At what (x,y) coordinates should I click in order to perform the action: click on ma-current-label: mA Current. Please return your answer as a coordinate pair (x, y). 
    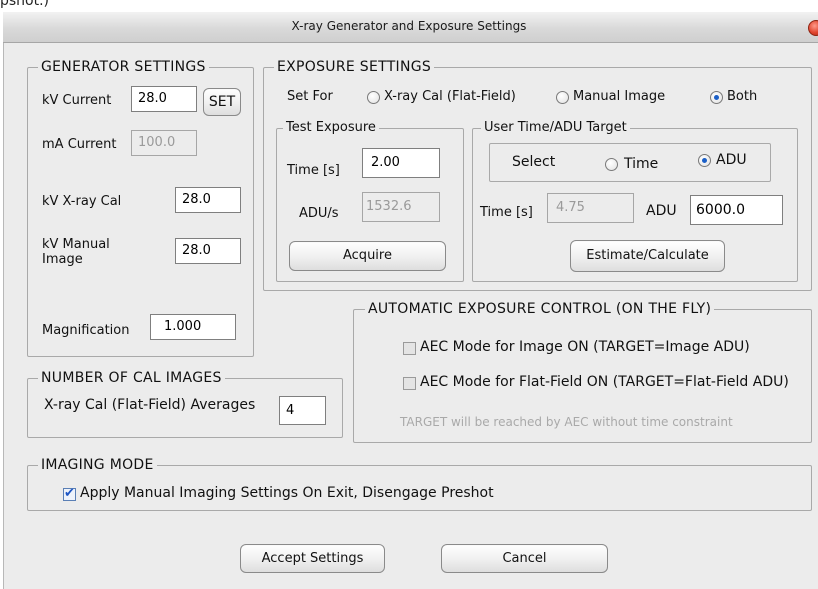
    Looking at the image, I should click on (79, 144).